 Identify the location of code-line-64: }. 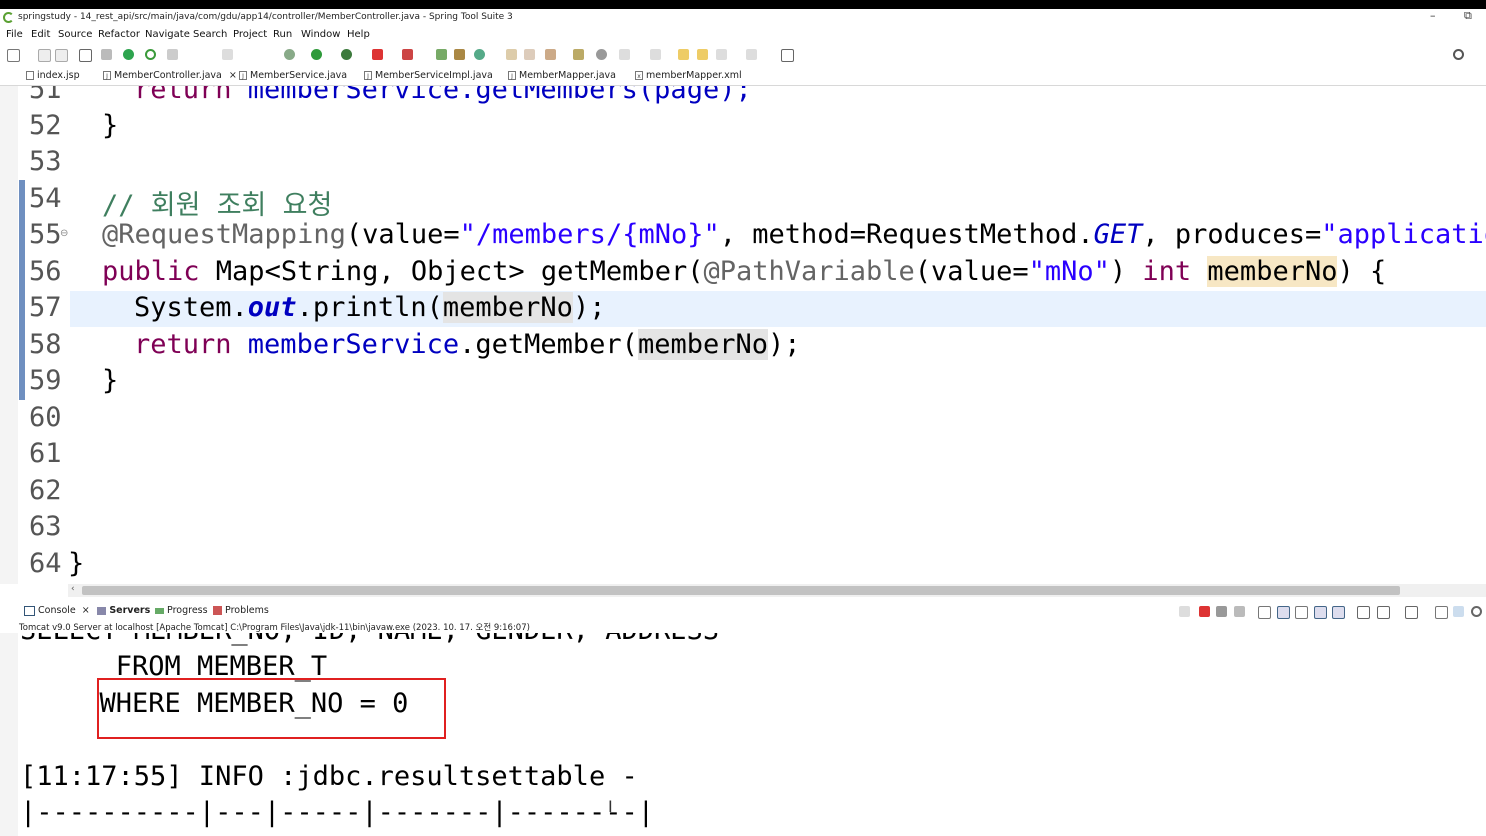
(76, 563).